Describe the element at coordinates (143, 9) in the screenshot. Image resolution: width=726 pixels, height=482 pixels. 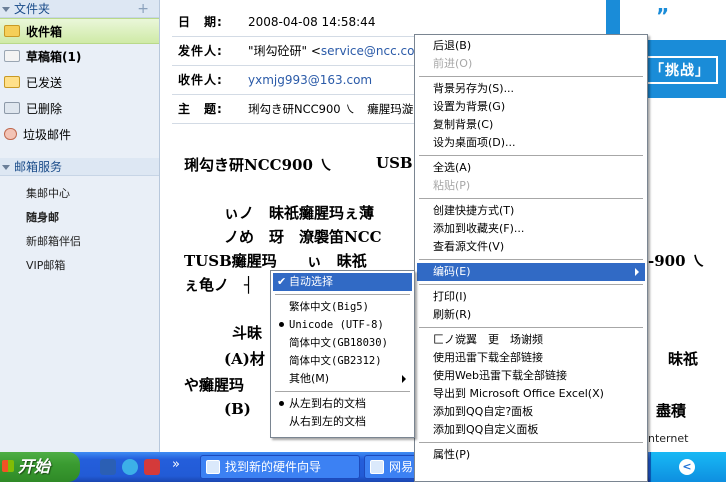
I see `add-folder-icon: +` at that location.